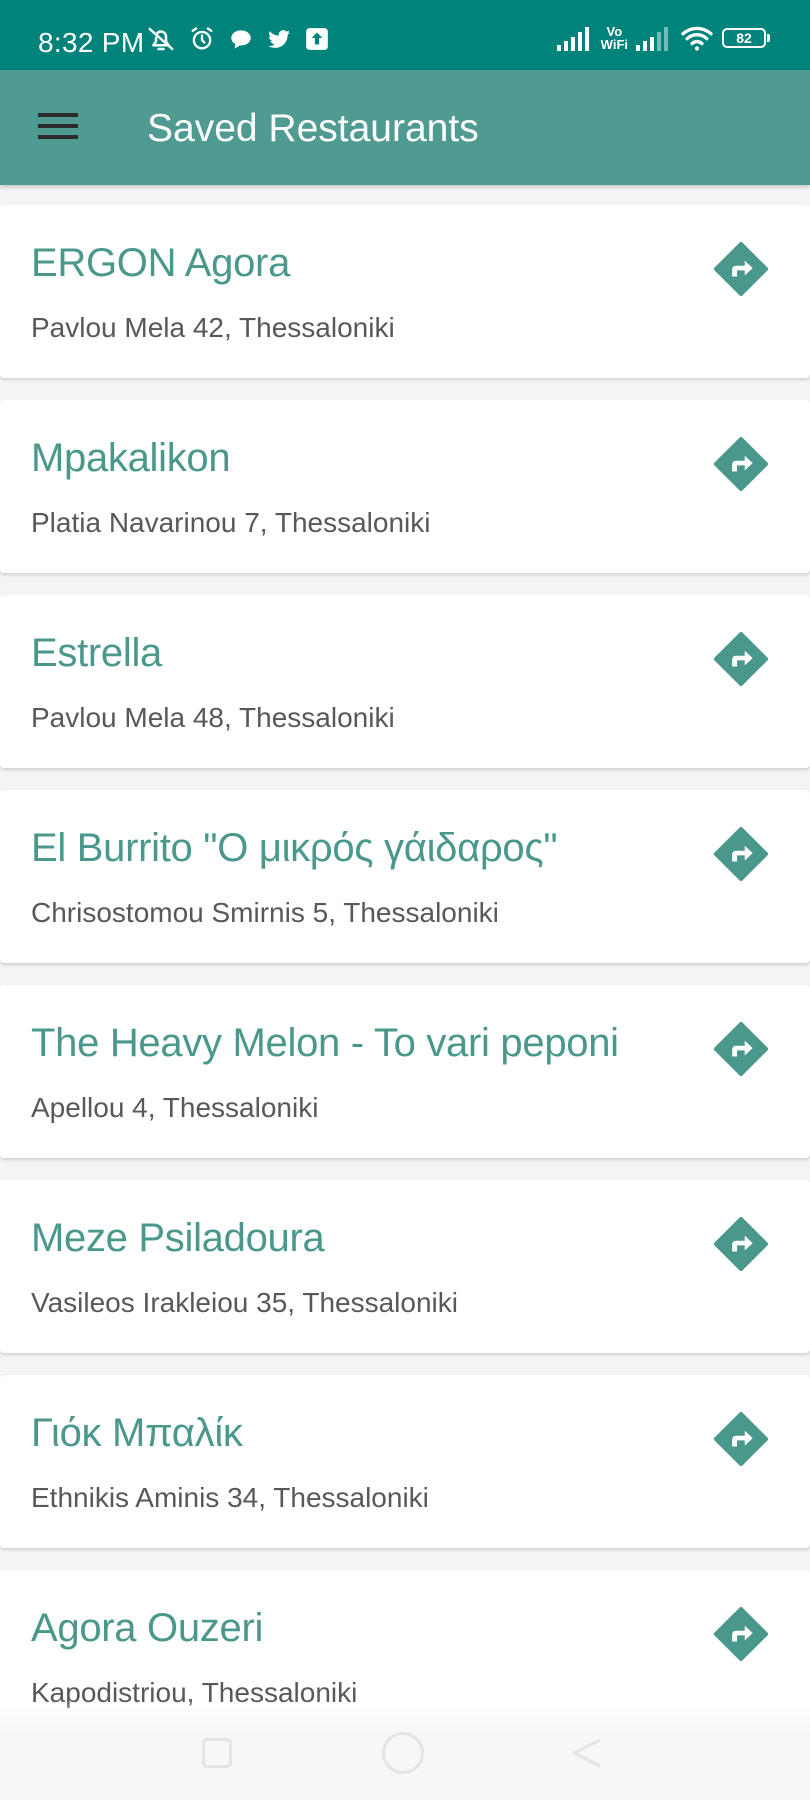 This screenshot has width=810, height=1800. I want to click on restaurant-address: Apellou 4, Thessaloniki, so click(175, 1107).